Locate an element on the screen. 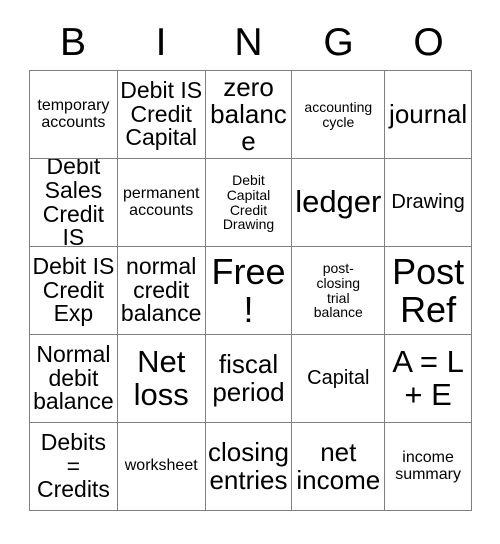 Image resolution: width=500 pixels, height=544 pixels. bingo-cell: Debits = Credits is located at coordinates (74, 467).